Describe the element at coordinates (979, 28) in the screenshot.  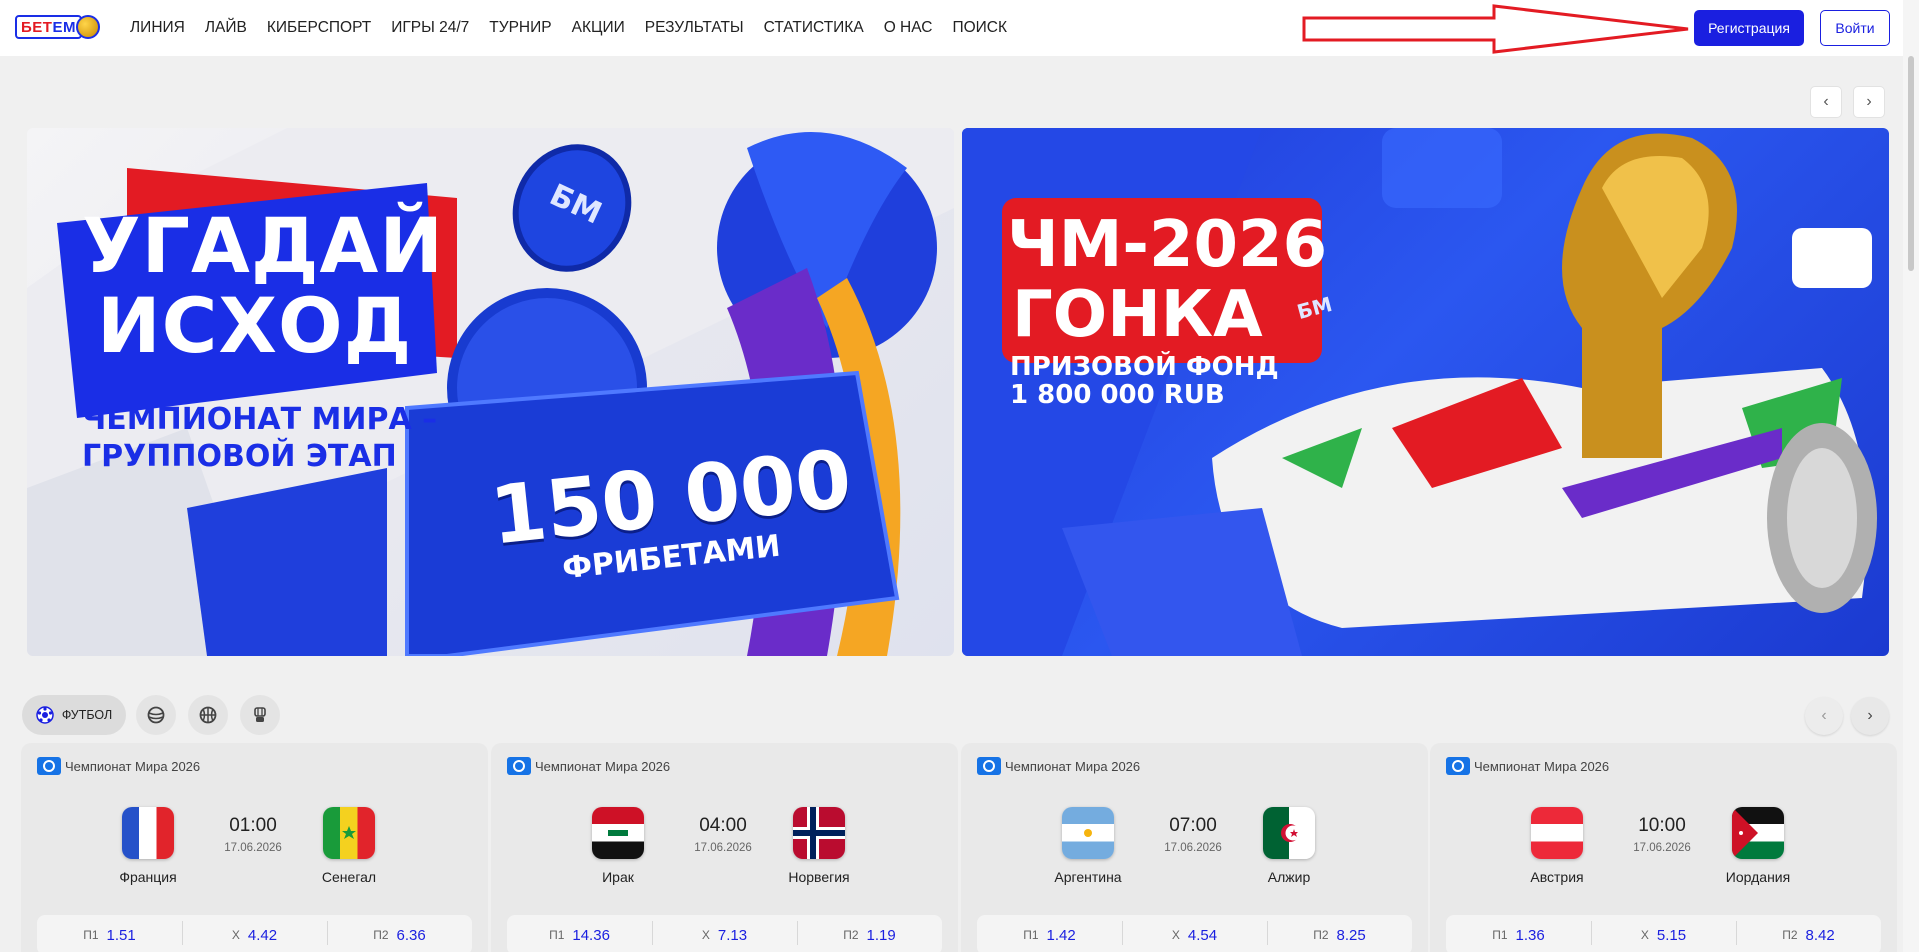
I see `nav-item-search: Поиск` at that location.